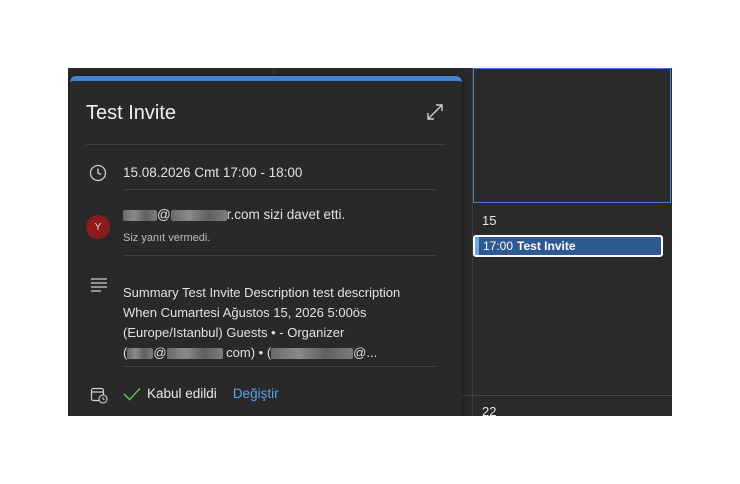 The width and height of the screenshot is (740, 484). I want to click on expand-icon, so click(435, 112).